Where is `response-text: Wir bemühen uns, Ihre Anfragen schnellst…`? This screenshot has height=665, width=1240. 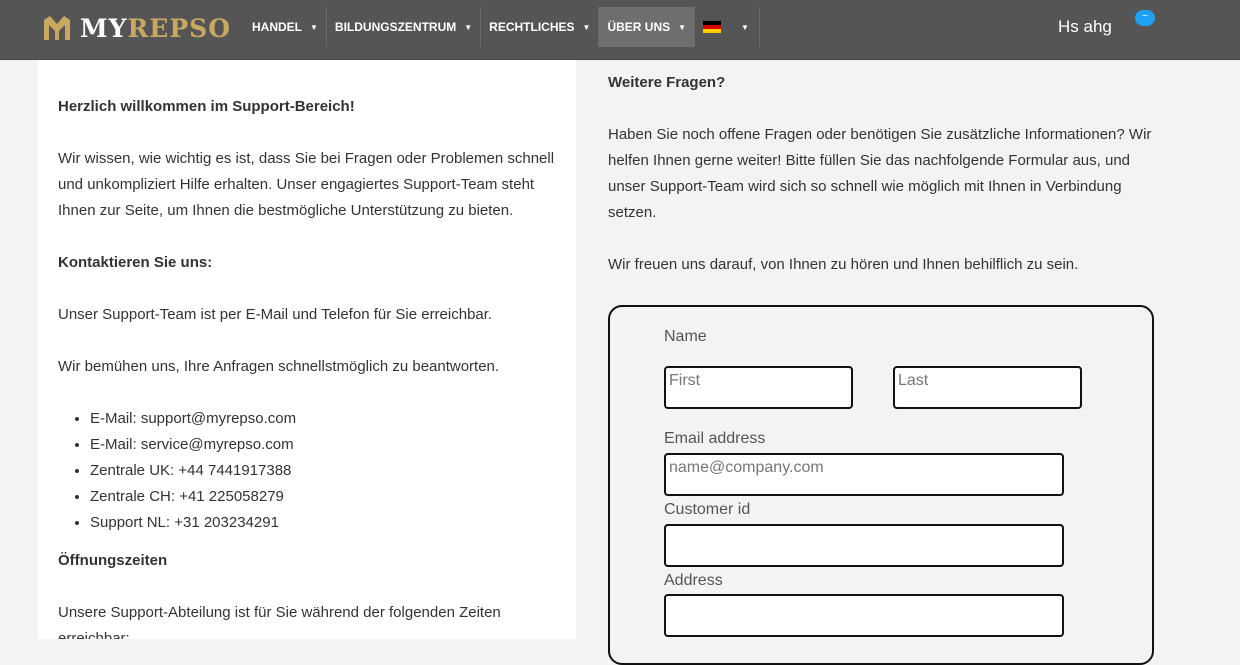
response-text: Wir bemühen uns, Ihre Anfragen schnellst… is located at coordinates (279, 366).